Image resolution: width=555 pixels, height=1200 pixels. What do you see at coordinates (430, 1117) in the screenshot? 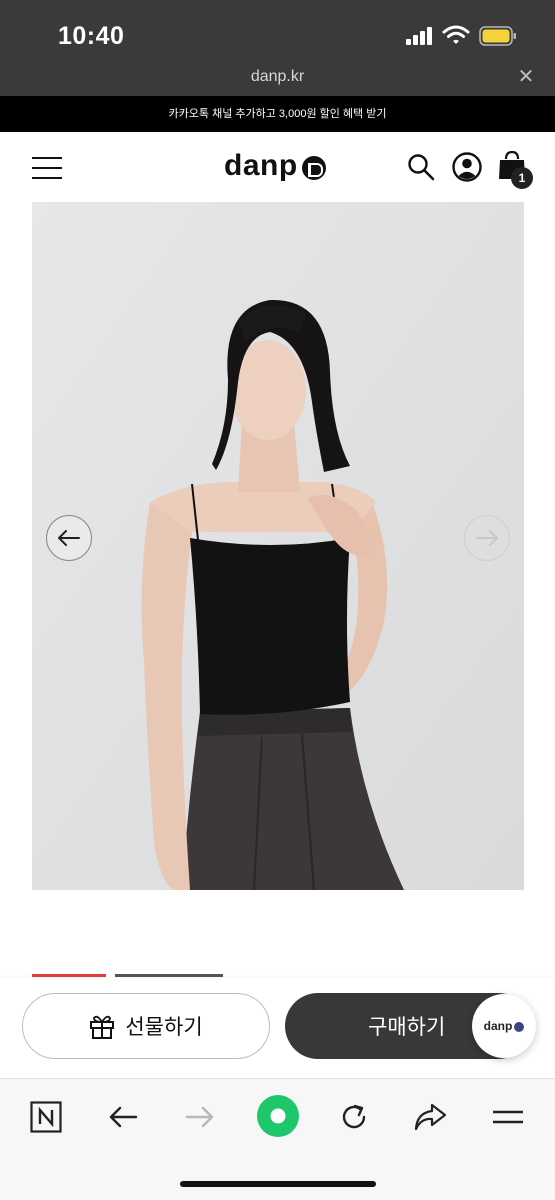
I see `share-icon` at bounding box center [430, 1117].